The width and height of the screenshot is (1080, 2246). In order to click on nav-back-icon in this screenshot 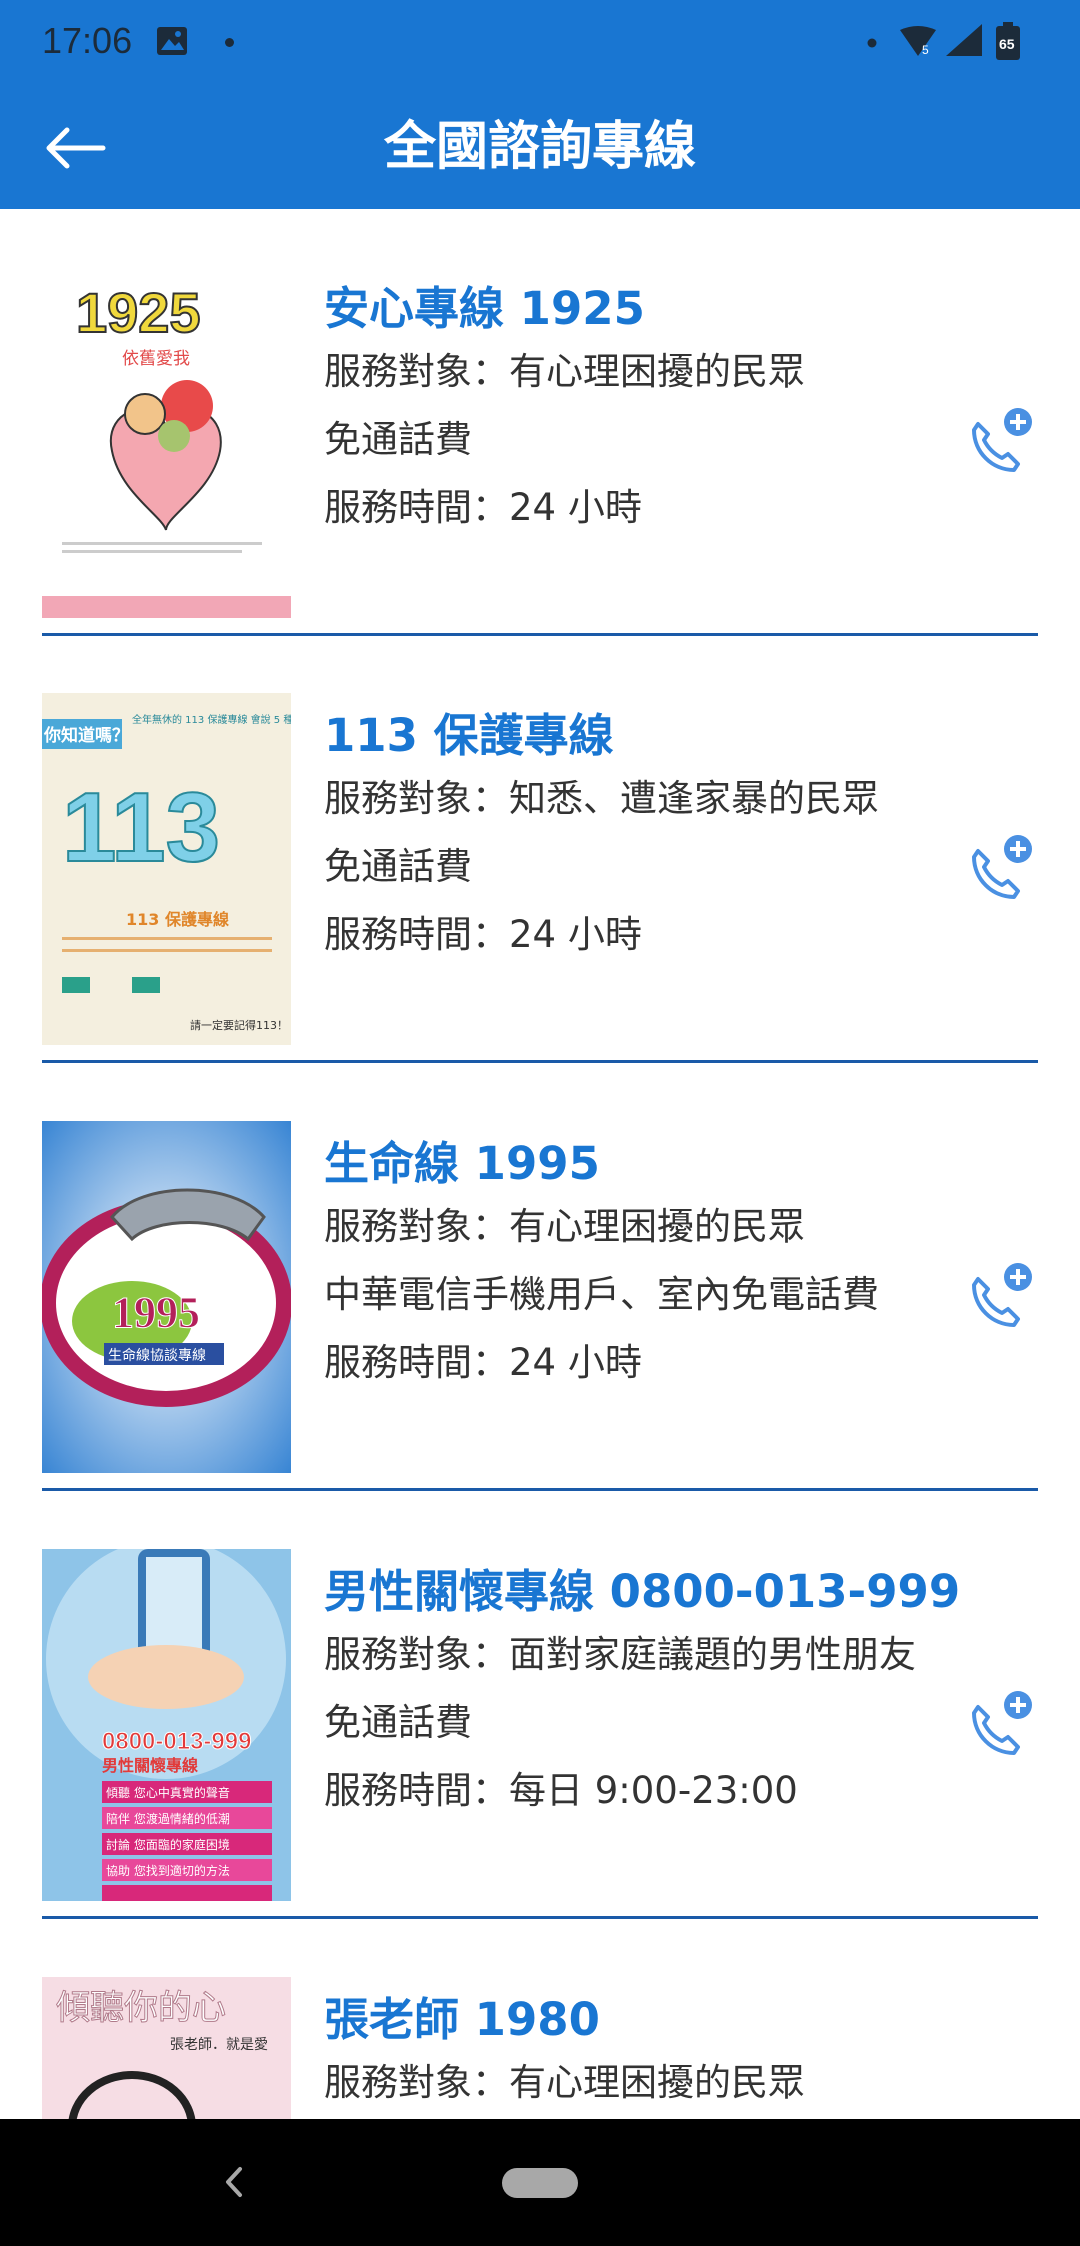, I will do `click(233, 2182)`.